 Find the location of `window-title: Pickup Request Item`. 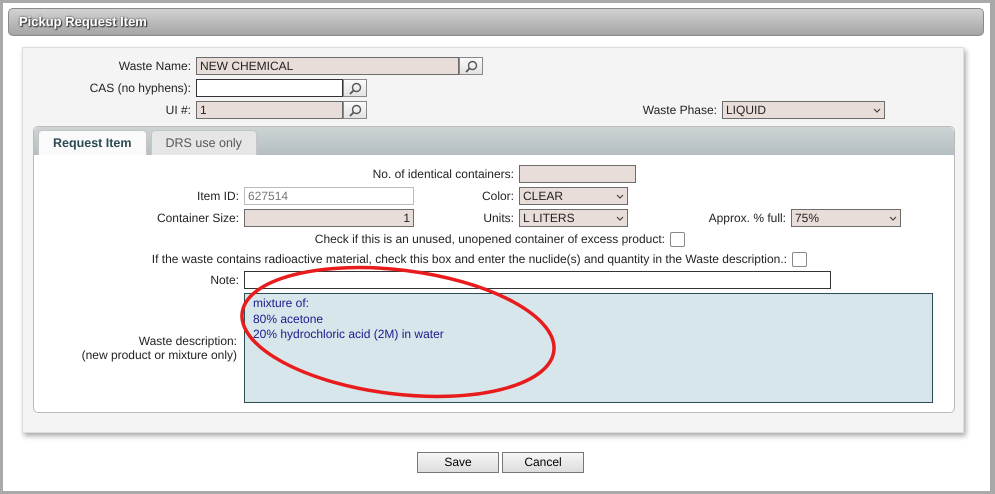

window-title: Pickup Request Item is located at coordinates (83, 22).